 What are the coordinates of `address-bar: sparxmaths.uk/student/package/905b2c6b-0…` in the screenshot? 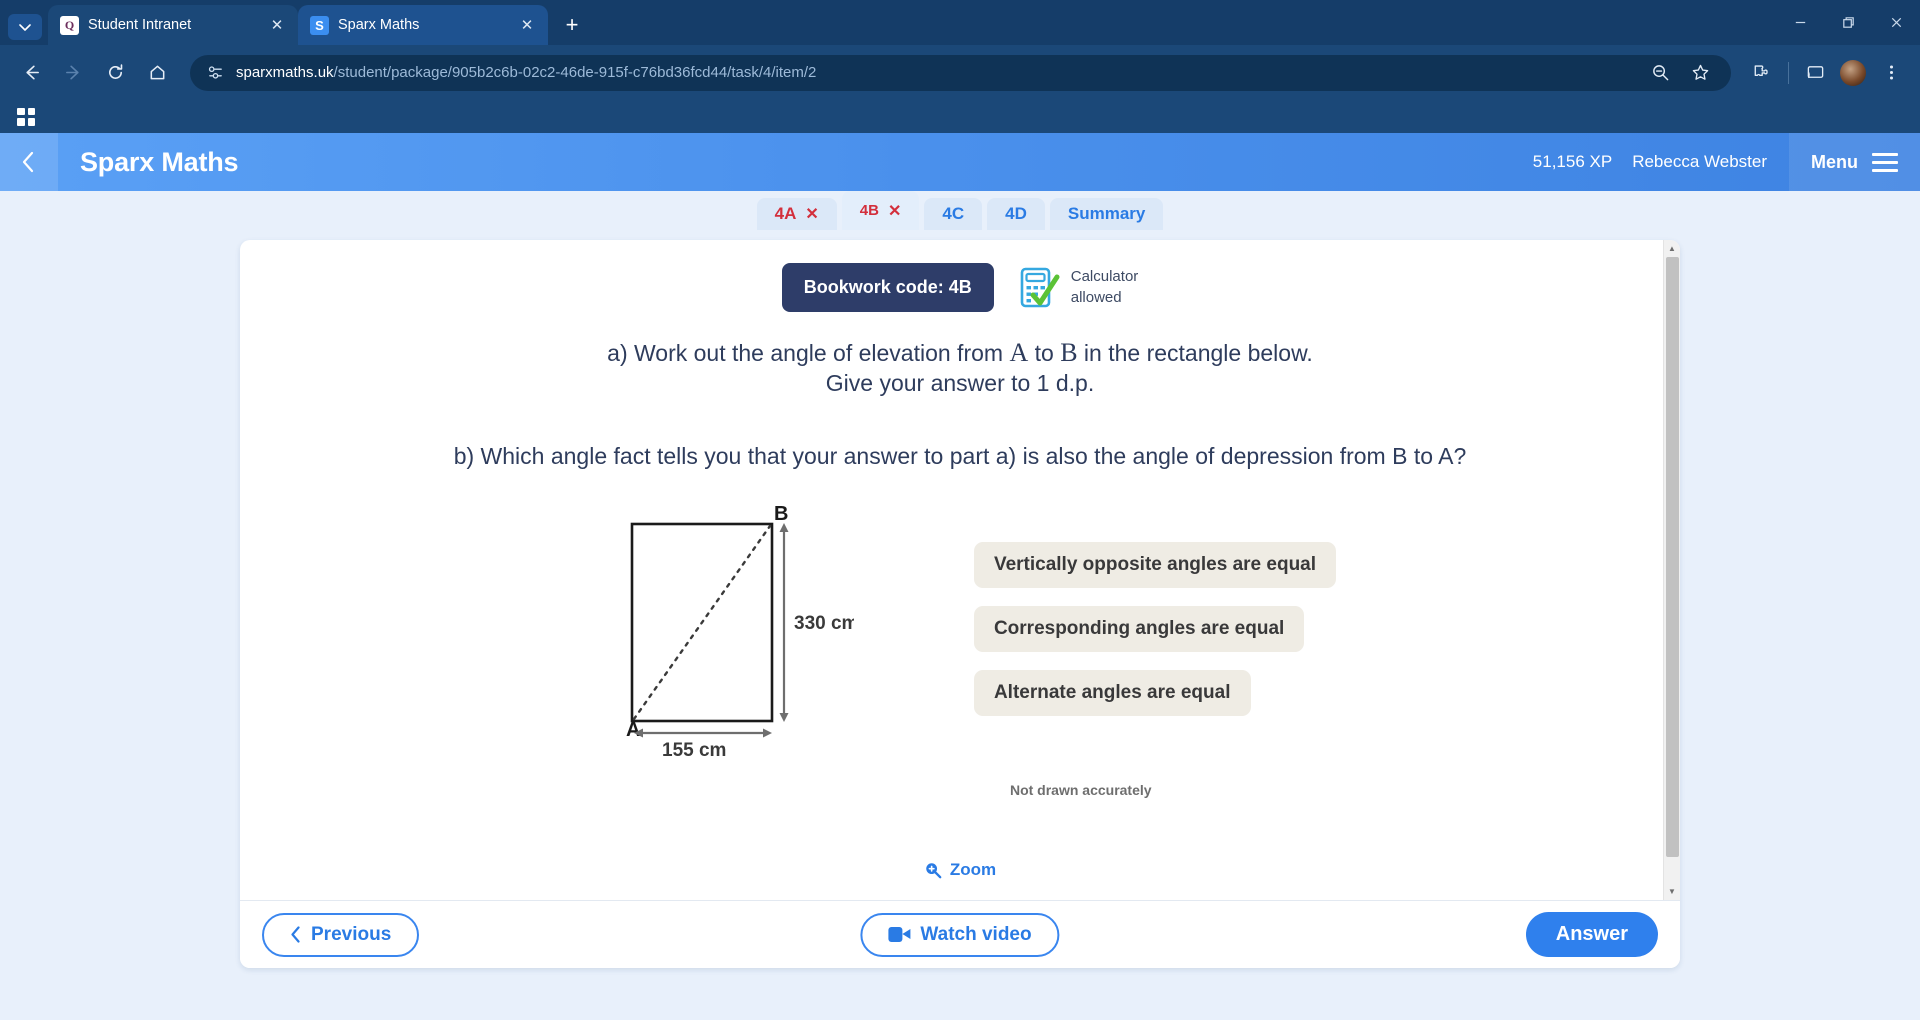 It's located at (960, 72).